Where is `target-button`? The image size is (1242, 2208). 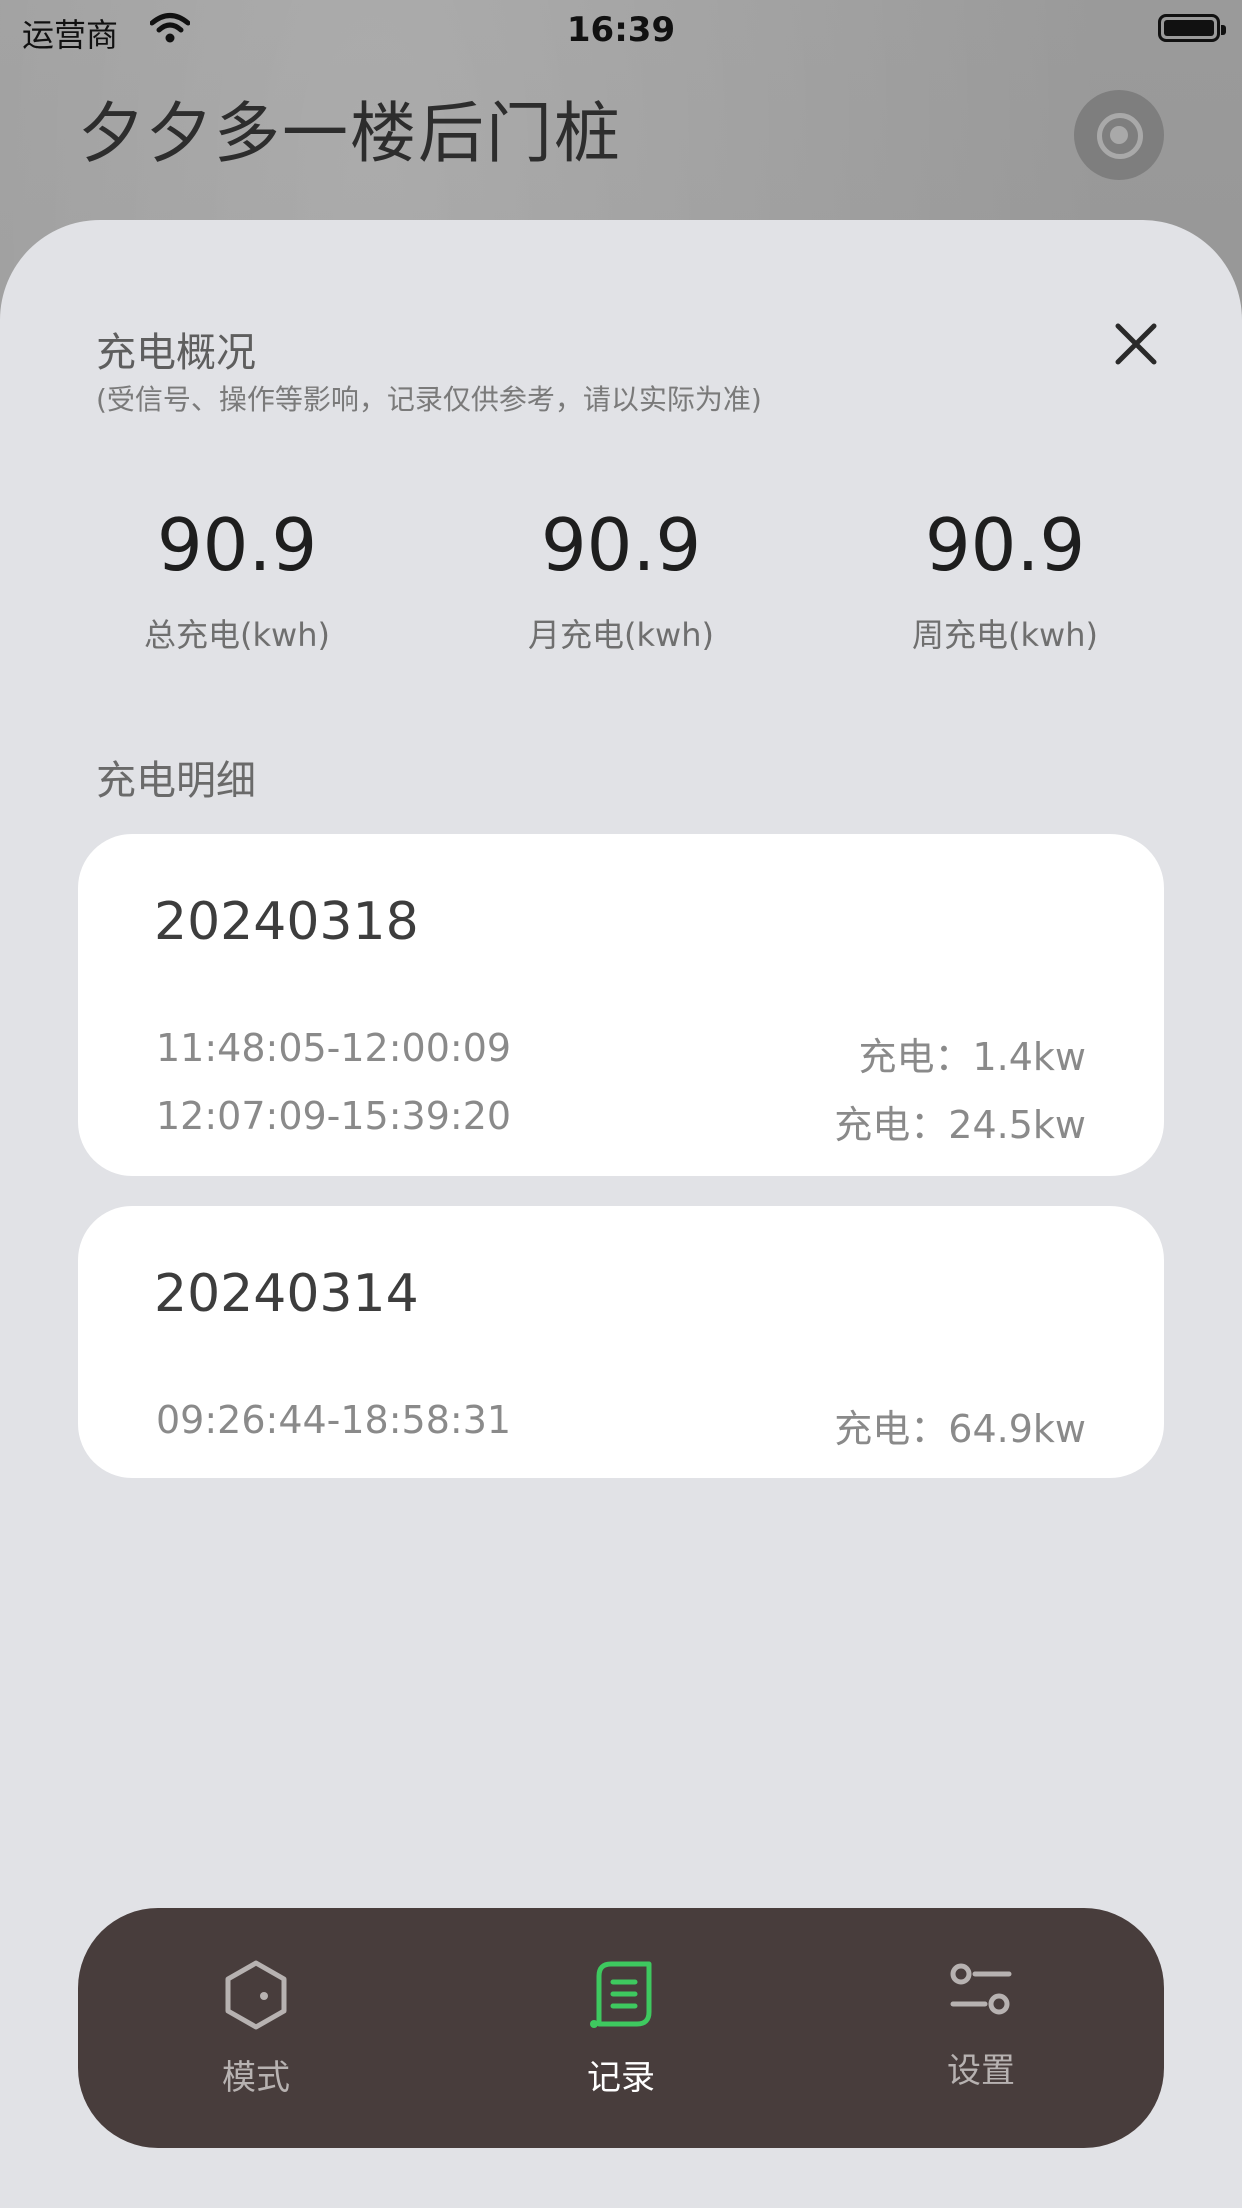 target-button is located at coordinates (1119, 135).